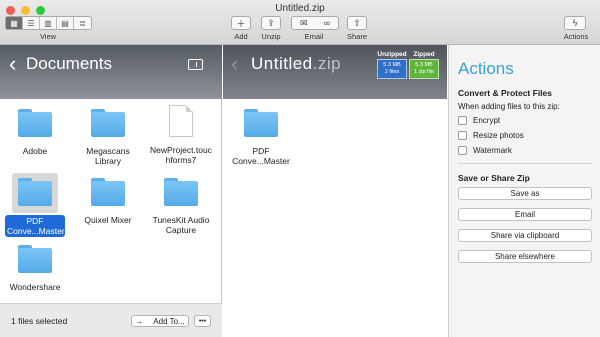 The width and height of the screenshot is (600, 337). I want to click on zip-name: Untitled, so click(282, 63).